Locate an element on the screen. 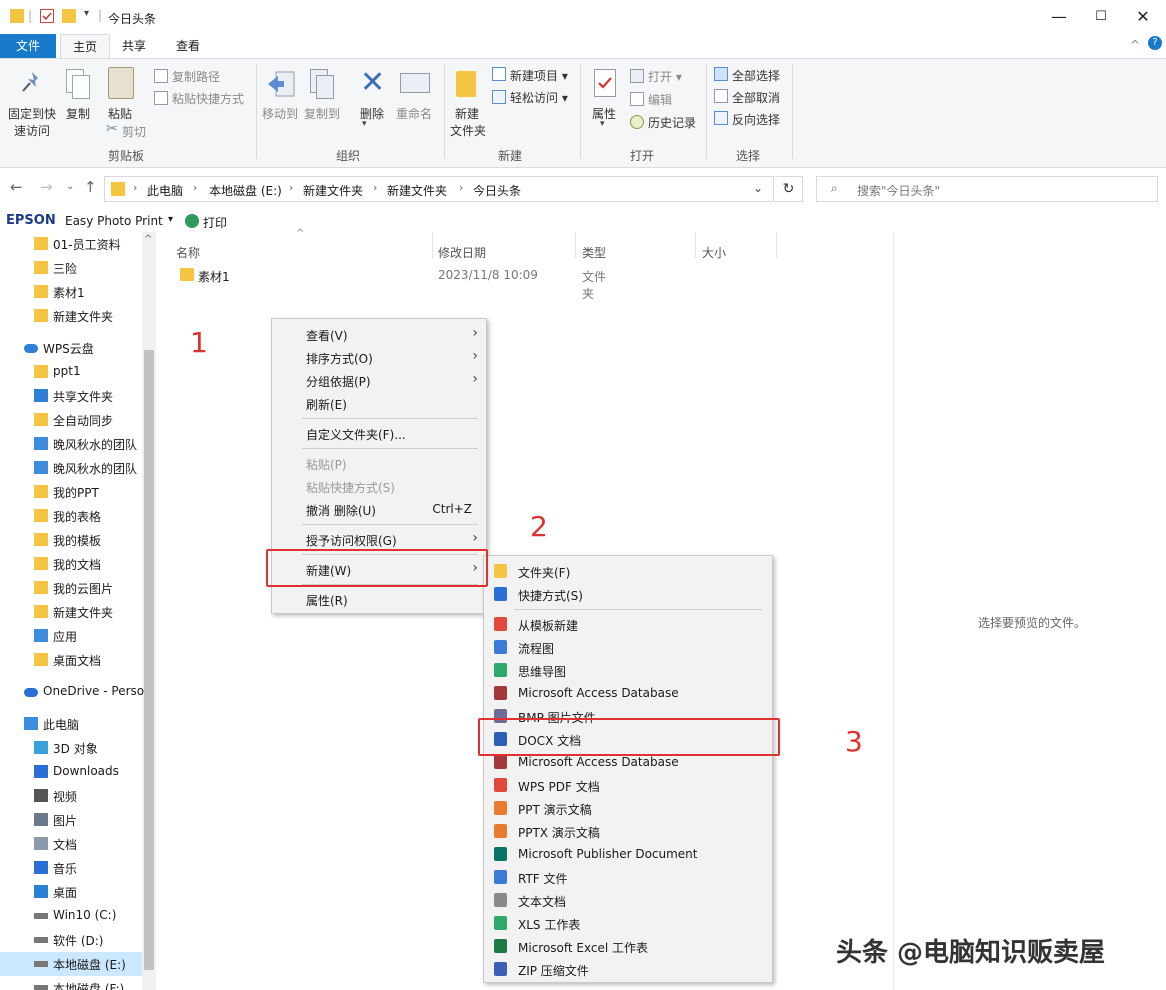  select-none-button: 全部取消 is located at coordinates (756, 97).